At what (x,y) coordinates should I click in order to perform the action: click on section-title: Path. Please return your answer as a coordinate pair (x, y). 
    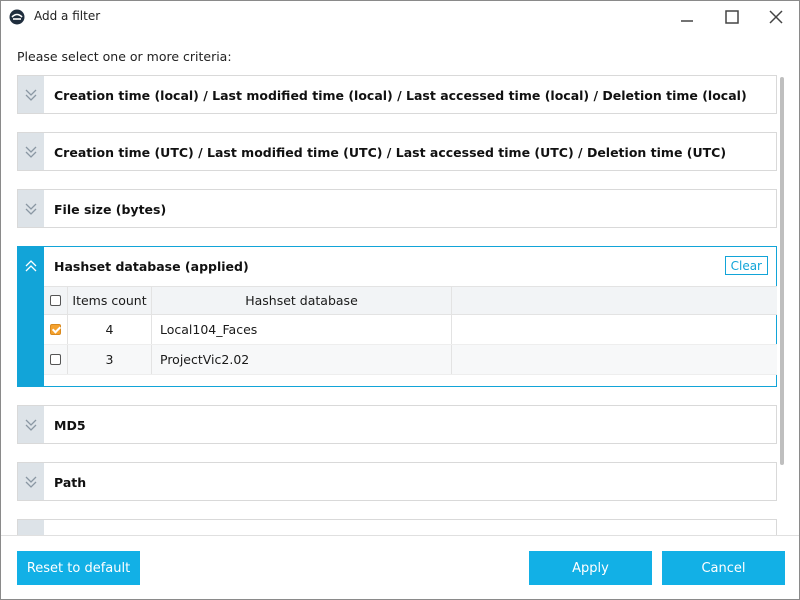
    Looking at the image, I should click on (70, 482).